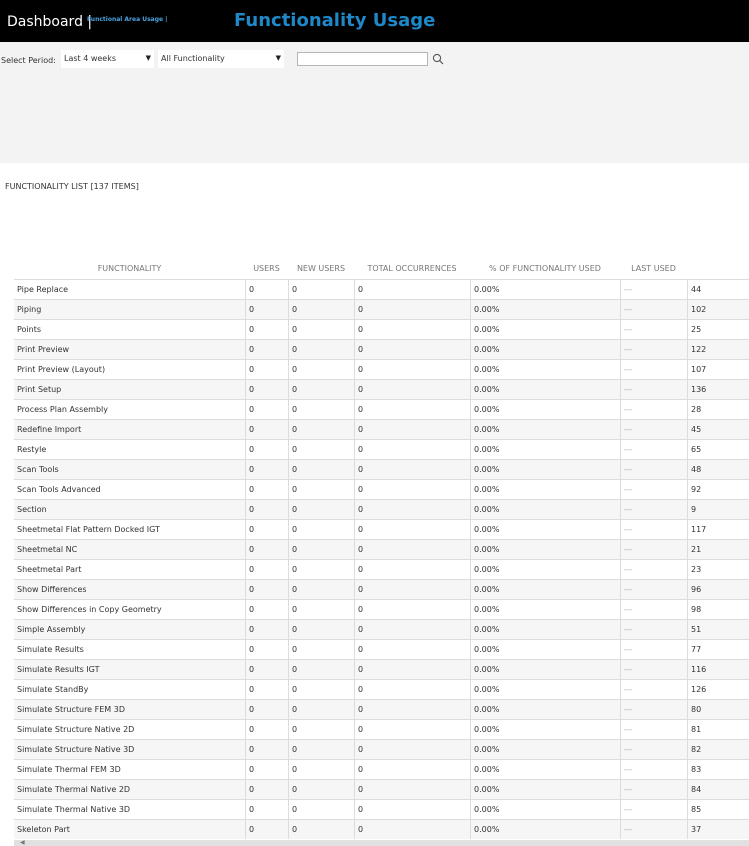 The width and height of the screenshot is (749, 846). What do you see at coordinates (22, 842) in the screenshot?
I see `arrow-left-icon: ◀` at bounding box center [22, 842].